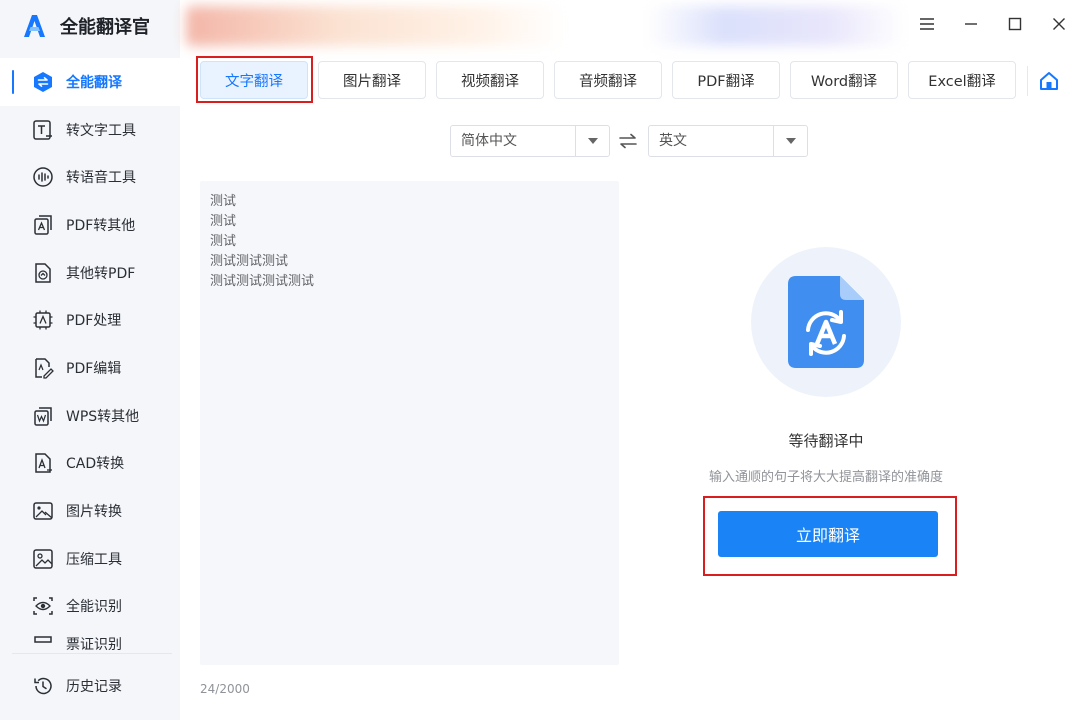 The width and height of the screenshot is (1080, 720). I want to click on sidebar-item-label: 转文字工具, so click(101, 130).